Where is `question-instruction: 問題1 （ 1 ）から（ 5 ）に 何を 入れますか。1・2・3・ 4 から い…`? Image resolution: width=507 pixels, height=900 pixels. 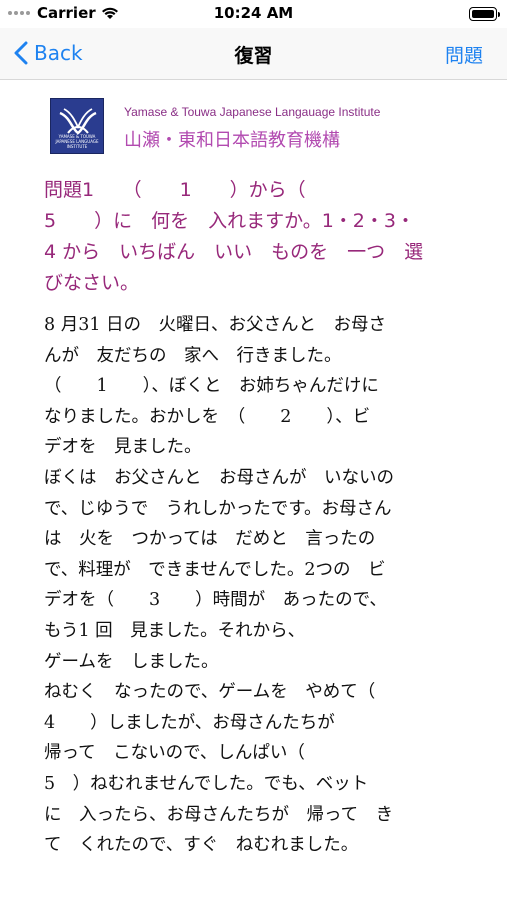 question-instruction: 問題1 （ 1 ）から（ 5 ）に 何を 入れますか。1・2・3・ 4 から い… is located at coordinates (256, 237).